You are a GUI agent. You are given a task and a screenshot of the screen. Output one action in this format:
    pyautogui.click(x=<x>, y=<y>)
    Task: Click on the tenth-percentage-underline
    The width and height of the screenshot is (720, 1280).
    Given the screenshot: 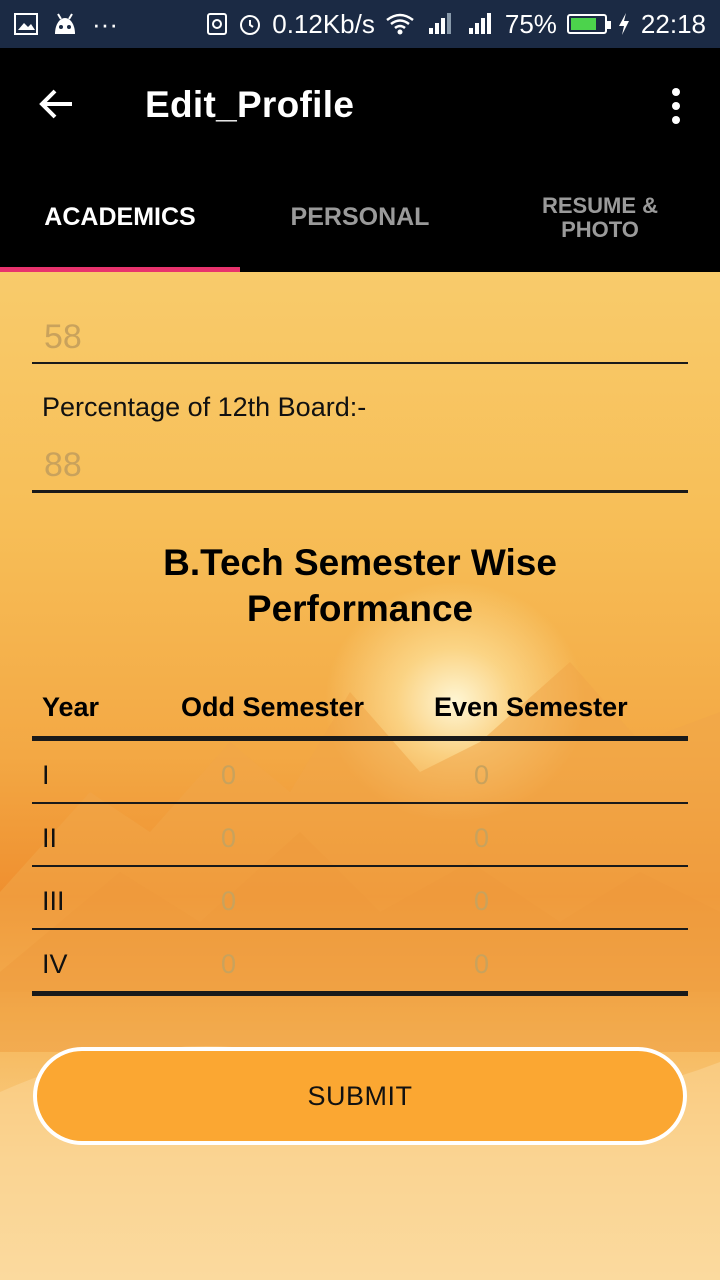 What is the action you would take?
    pyautogui.click(x=360, y=363)
    